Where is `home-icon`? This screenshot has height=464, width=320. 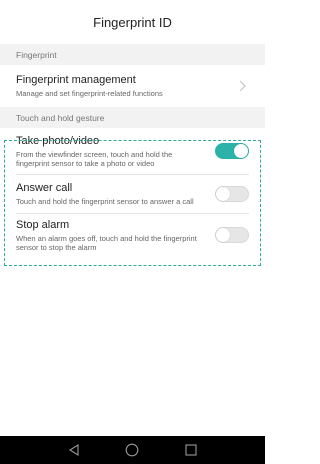 home-icon is located at coordinates (132, 450).